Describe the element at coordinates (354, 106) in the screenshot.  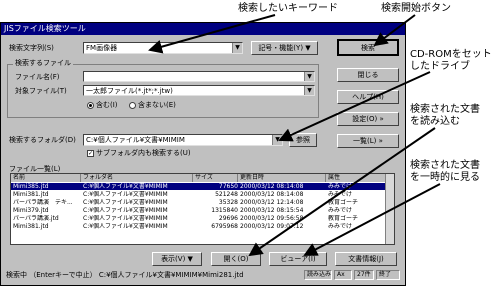
I see `arrow-cdrom` at that location.